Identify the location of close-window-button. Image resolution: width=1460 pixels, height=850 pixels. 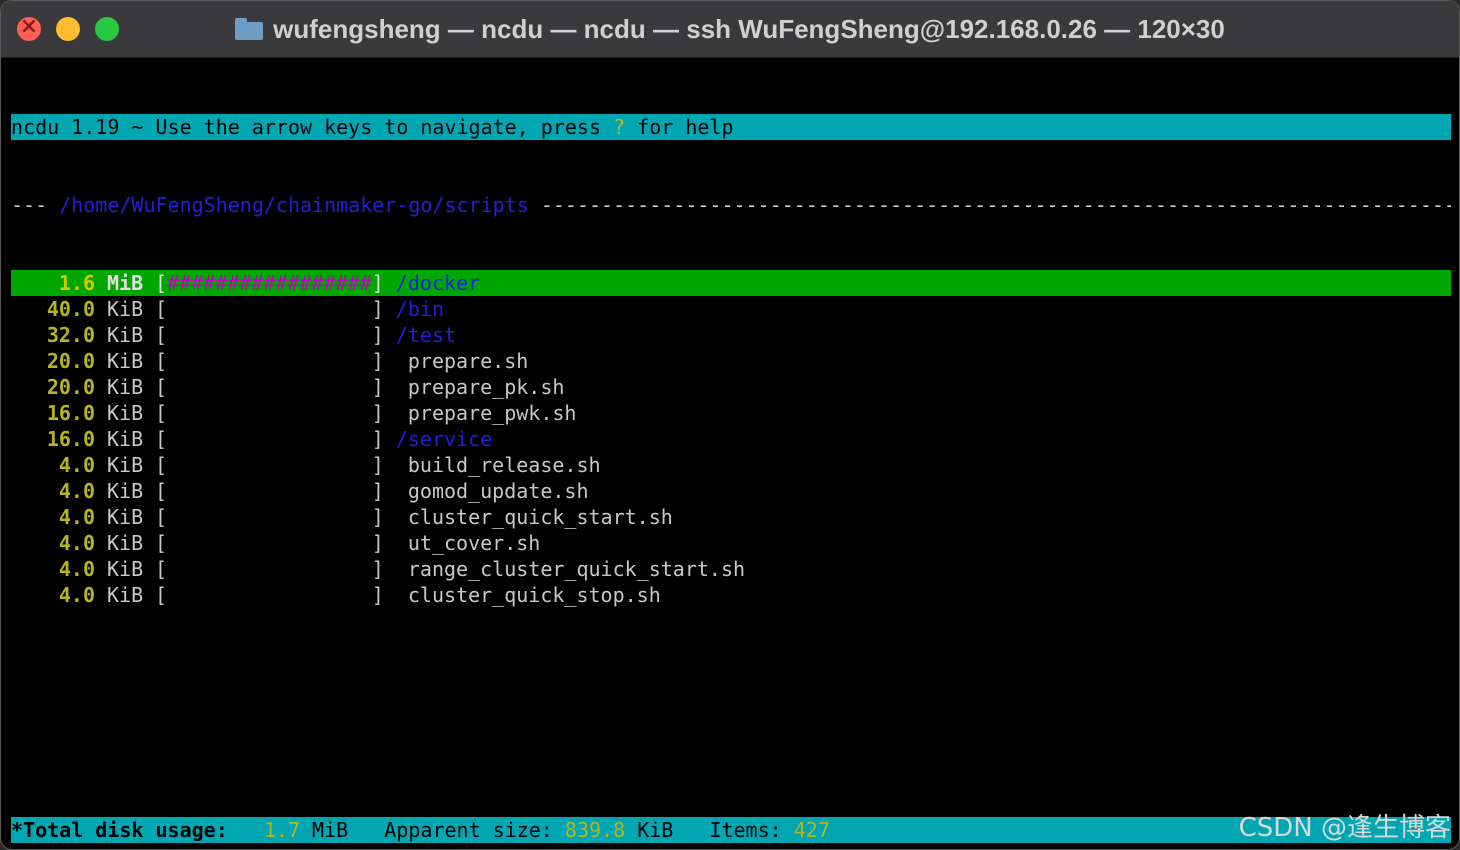
(29, 27).